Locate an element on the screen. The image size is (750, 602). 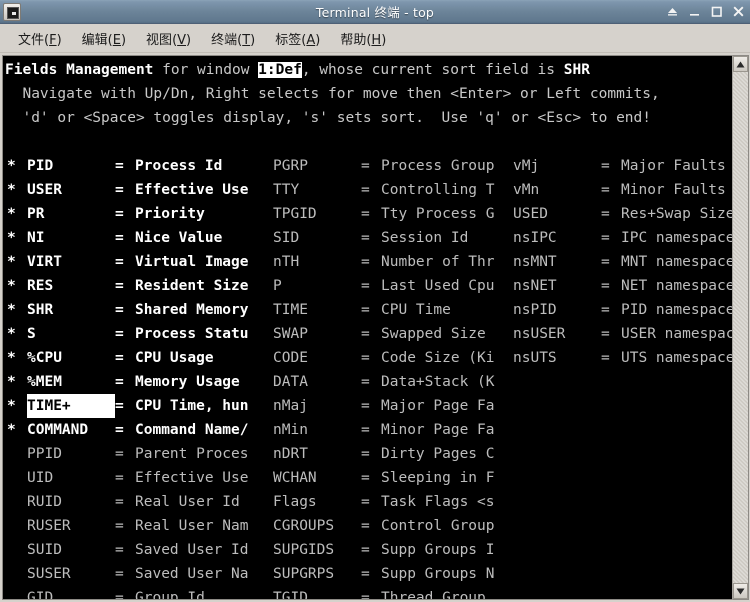
field-entry-nspid: nsPID = PID namespace is located at coordinates (612, 310).